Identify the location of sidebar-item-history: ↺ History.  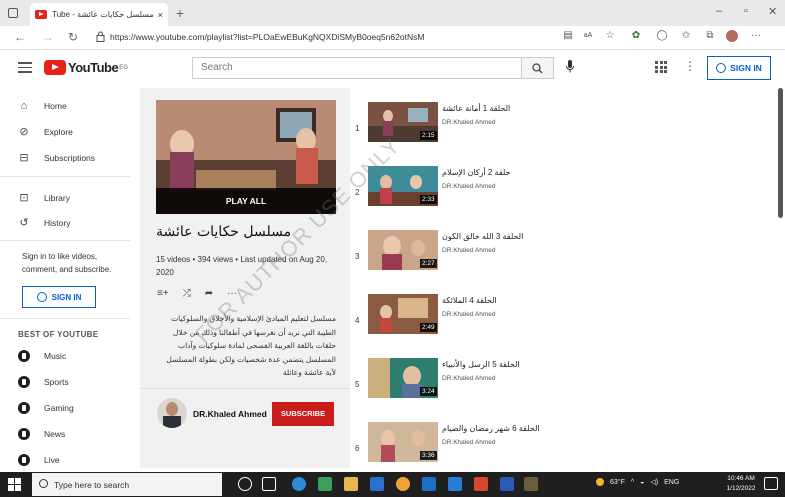
(44, 223).